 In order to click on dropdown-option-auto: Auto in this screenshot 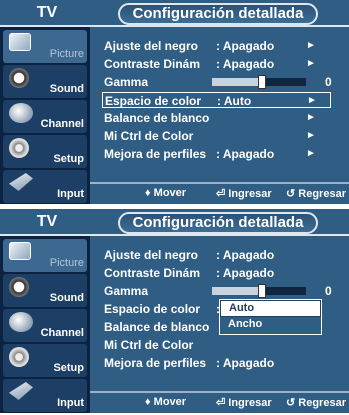, I will do `click(270, 308)`.